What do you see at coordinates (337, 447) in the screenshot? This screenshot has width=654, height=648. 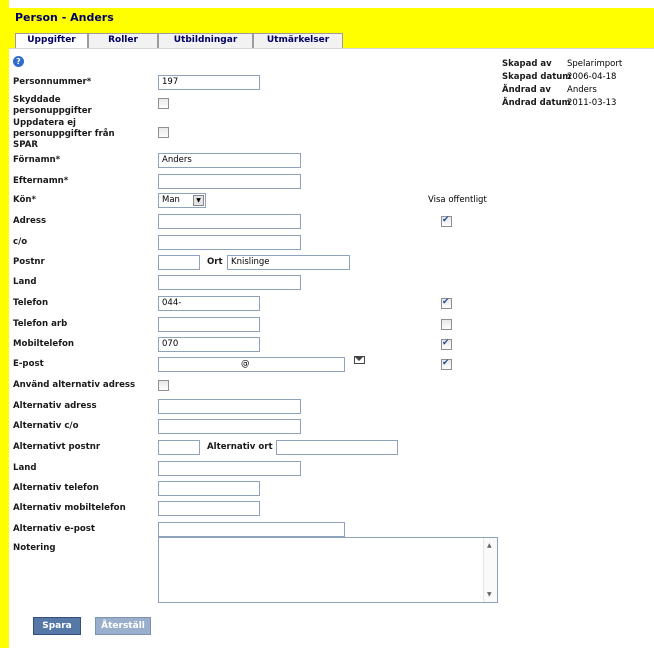 I see `alt-ort-input` at bounding box center [337, 447].